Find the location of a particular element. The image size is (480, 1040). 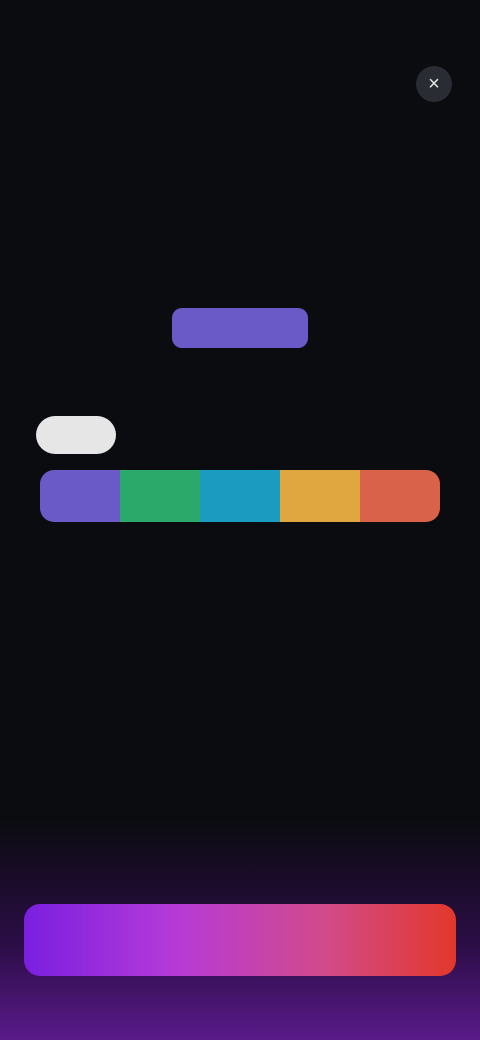

status-bar is located at coordinates (240, 30).